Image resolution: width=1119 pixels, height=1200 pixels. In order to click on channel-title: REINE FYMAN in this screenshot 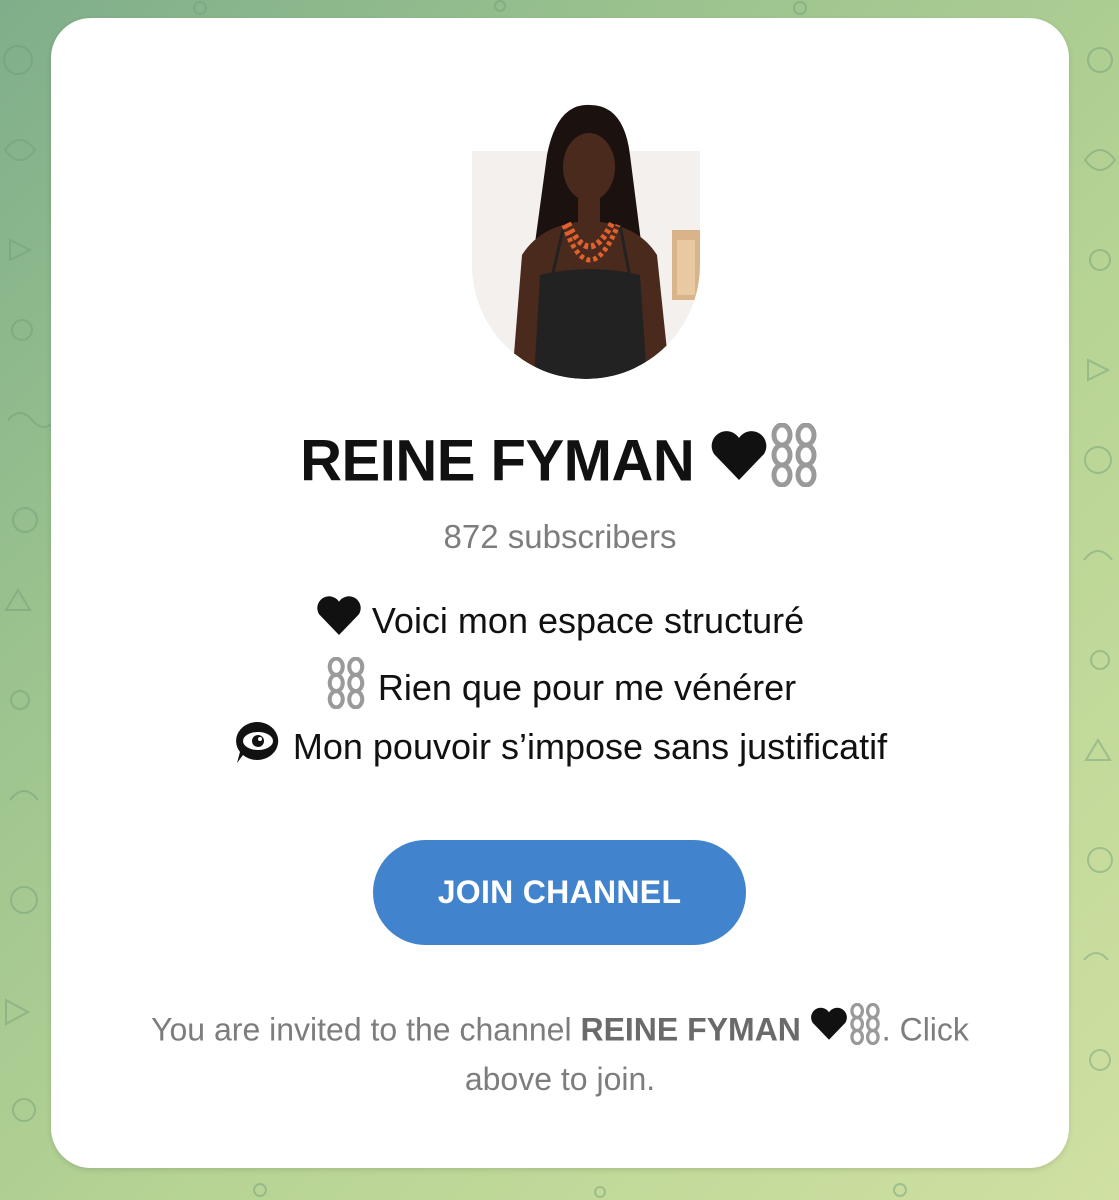, I will do `click(560, 463)`.